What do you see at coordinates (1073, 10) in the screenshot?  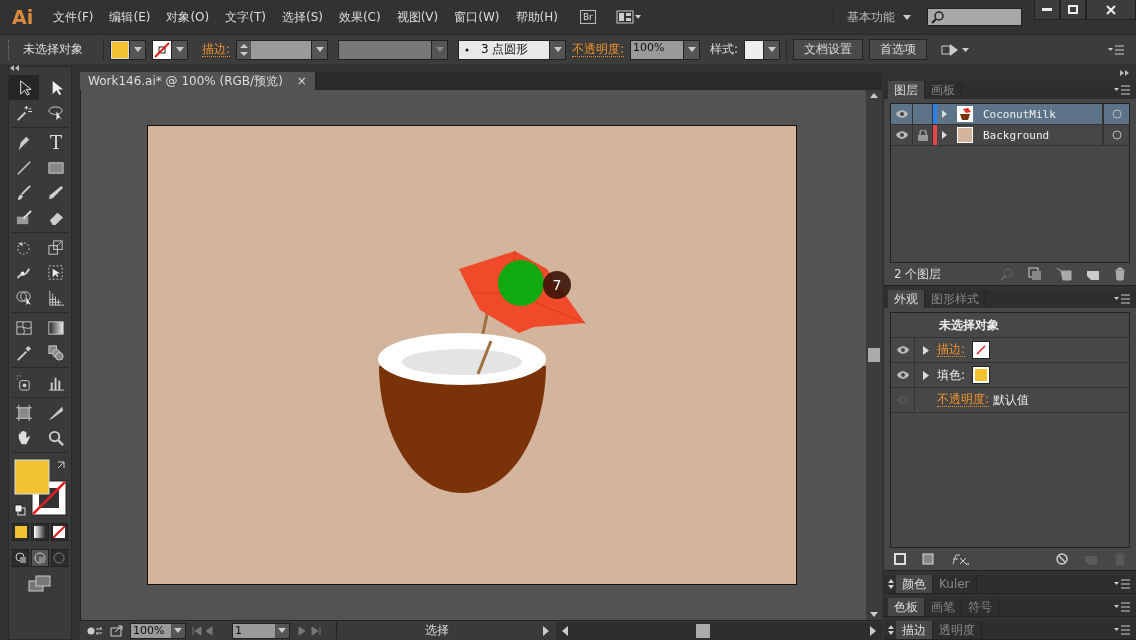 I see `maximize-button` at bounding box center [1073, 10].